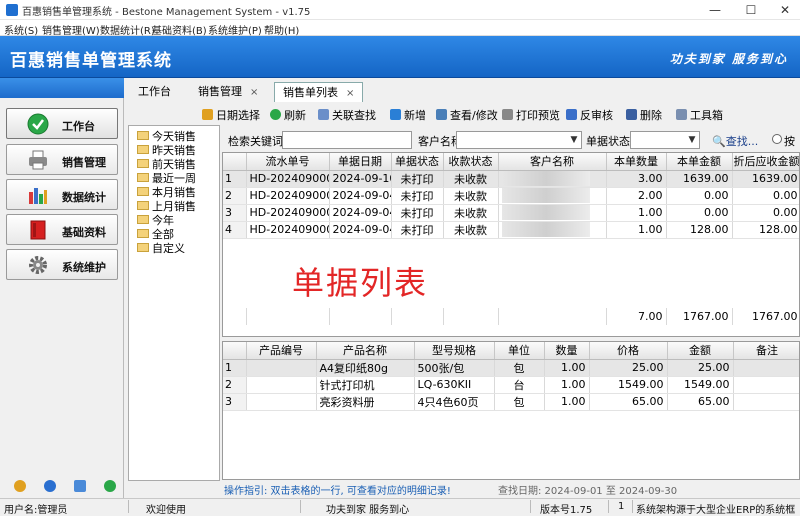 The height and width of the screenshot is (516, 800). What do you see at coordinates (636, 179) in the screenshot?
I see `qty-cell: 3.00` at bounding box center [636, 179].